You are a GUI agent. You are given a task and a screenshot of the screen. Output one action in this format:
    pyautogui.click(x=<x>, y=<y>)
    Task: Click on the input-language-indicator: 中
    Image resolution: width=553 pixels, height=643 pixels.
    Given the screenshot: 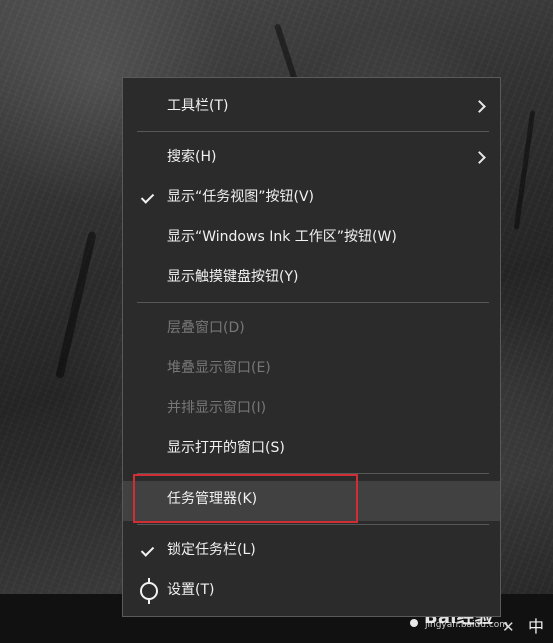 What is the action you would take?
    pyautogui.click(x=536, y=627)
    